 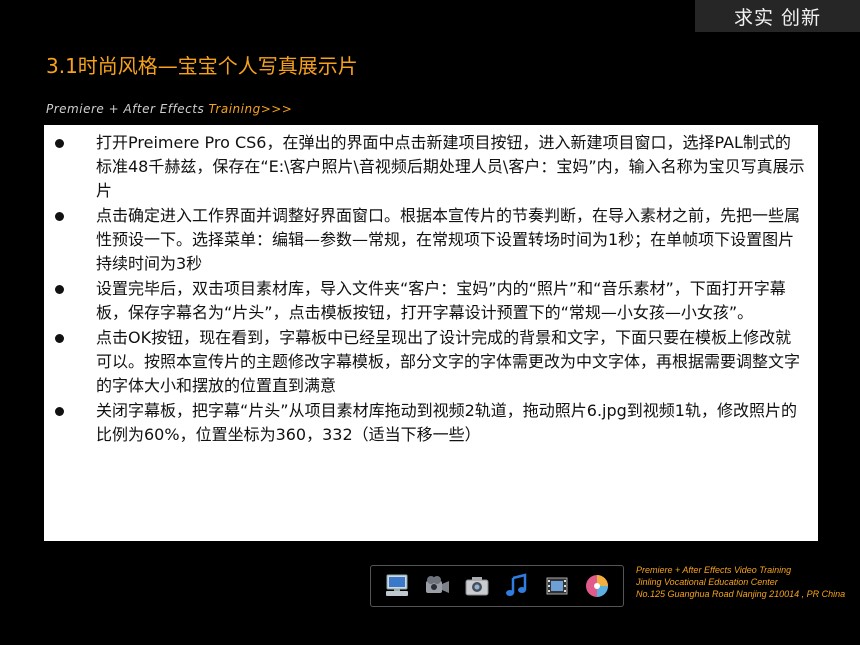 What do you see at coordinates (777, 16) in the screenshot?
I see `brand-slogan: 求实 创新` at bounding box center [777, 16].